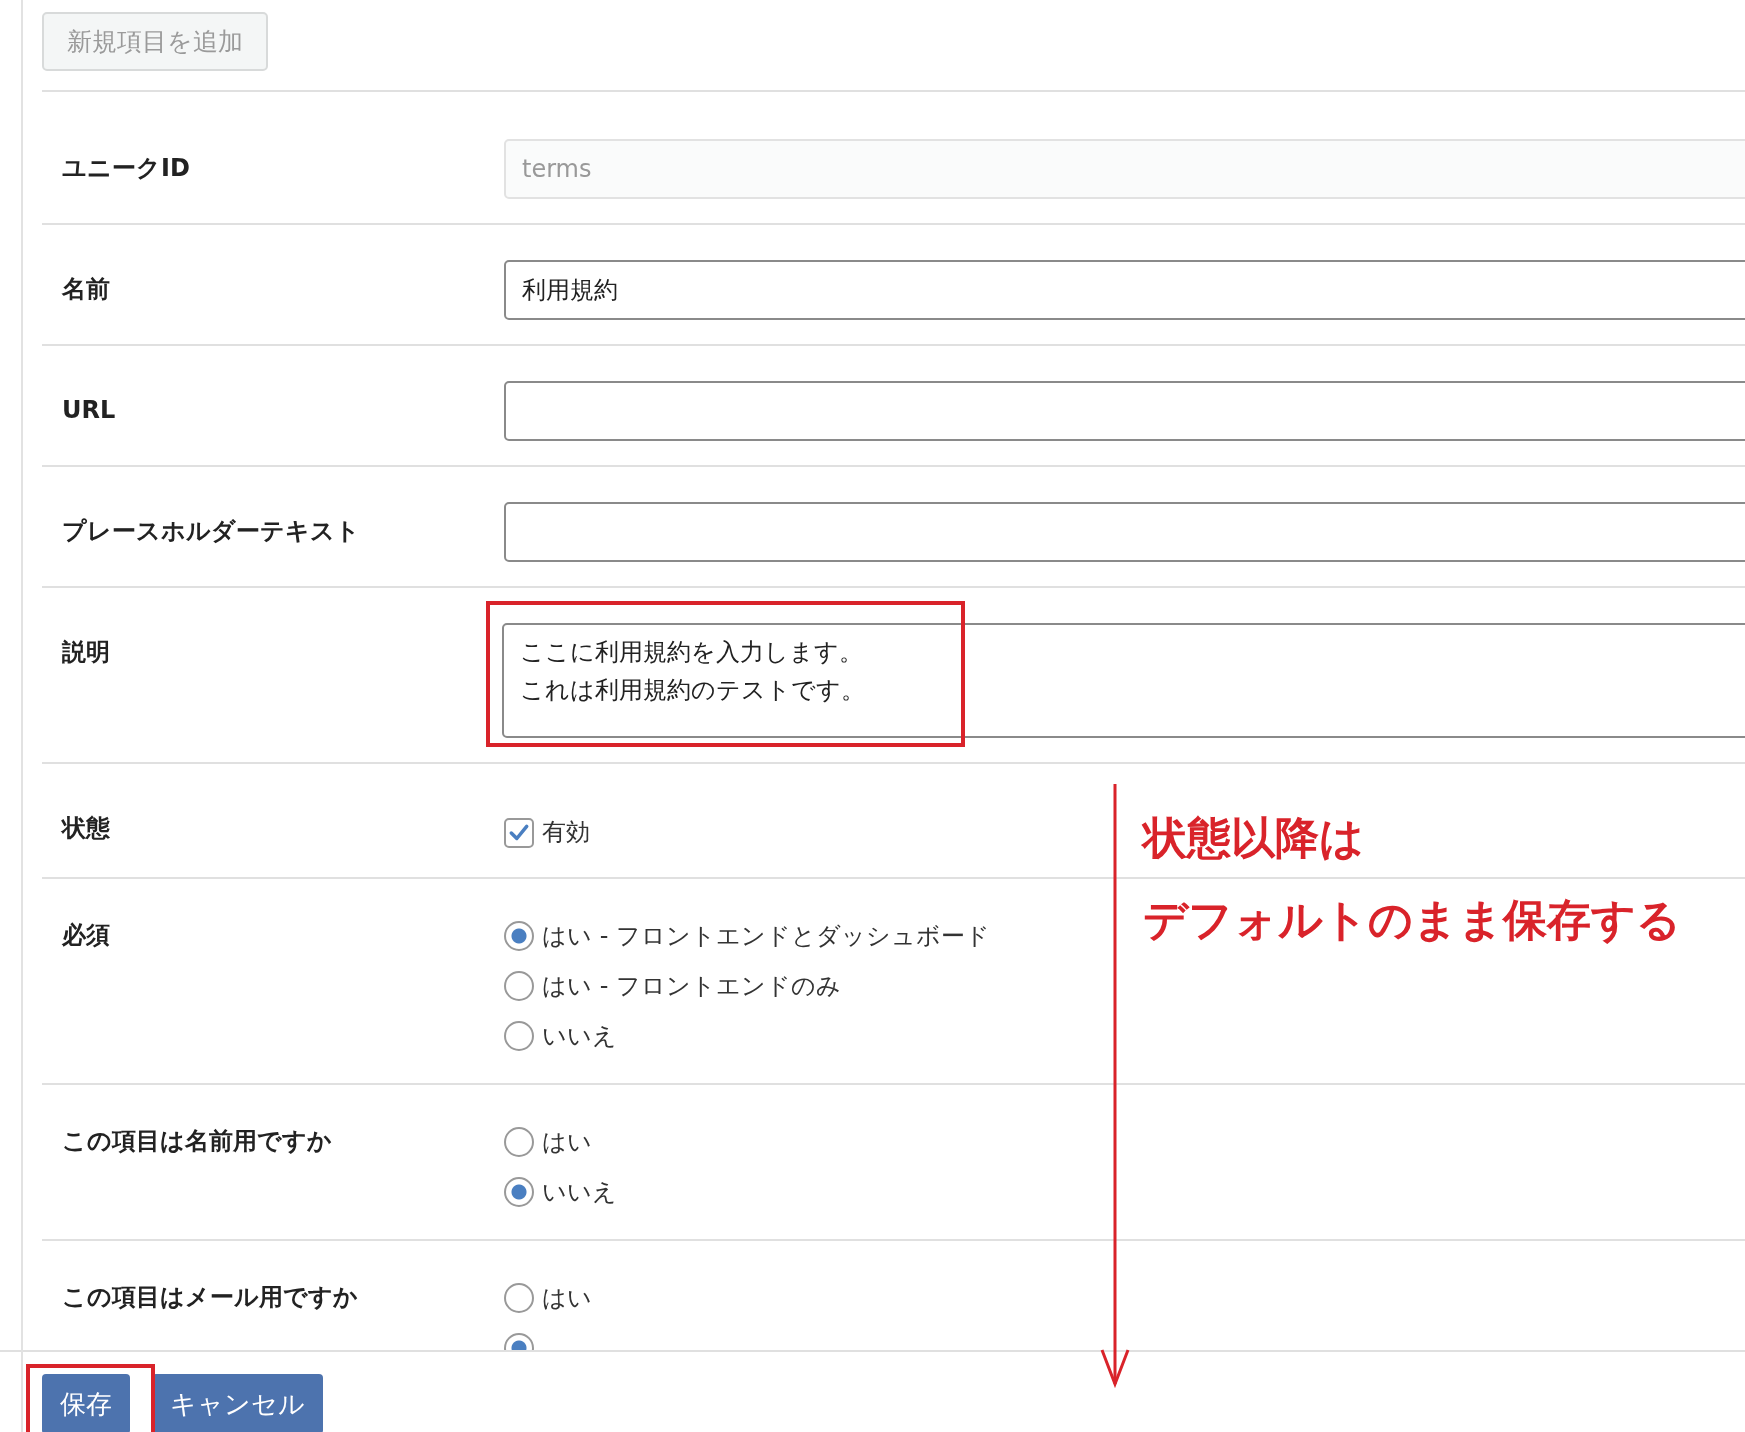  What do you see at coordinates (691, 986) in the screenshot?
I see `radio-label: はい - フロントエンドのみ` at bounding box center [691, 986].